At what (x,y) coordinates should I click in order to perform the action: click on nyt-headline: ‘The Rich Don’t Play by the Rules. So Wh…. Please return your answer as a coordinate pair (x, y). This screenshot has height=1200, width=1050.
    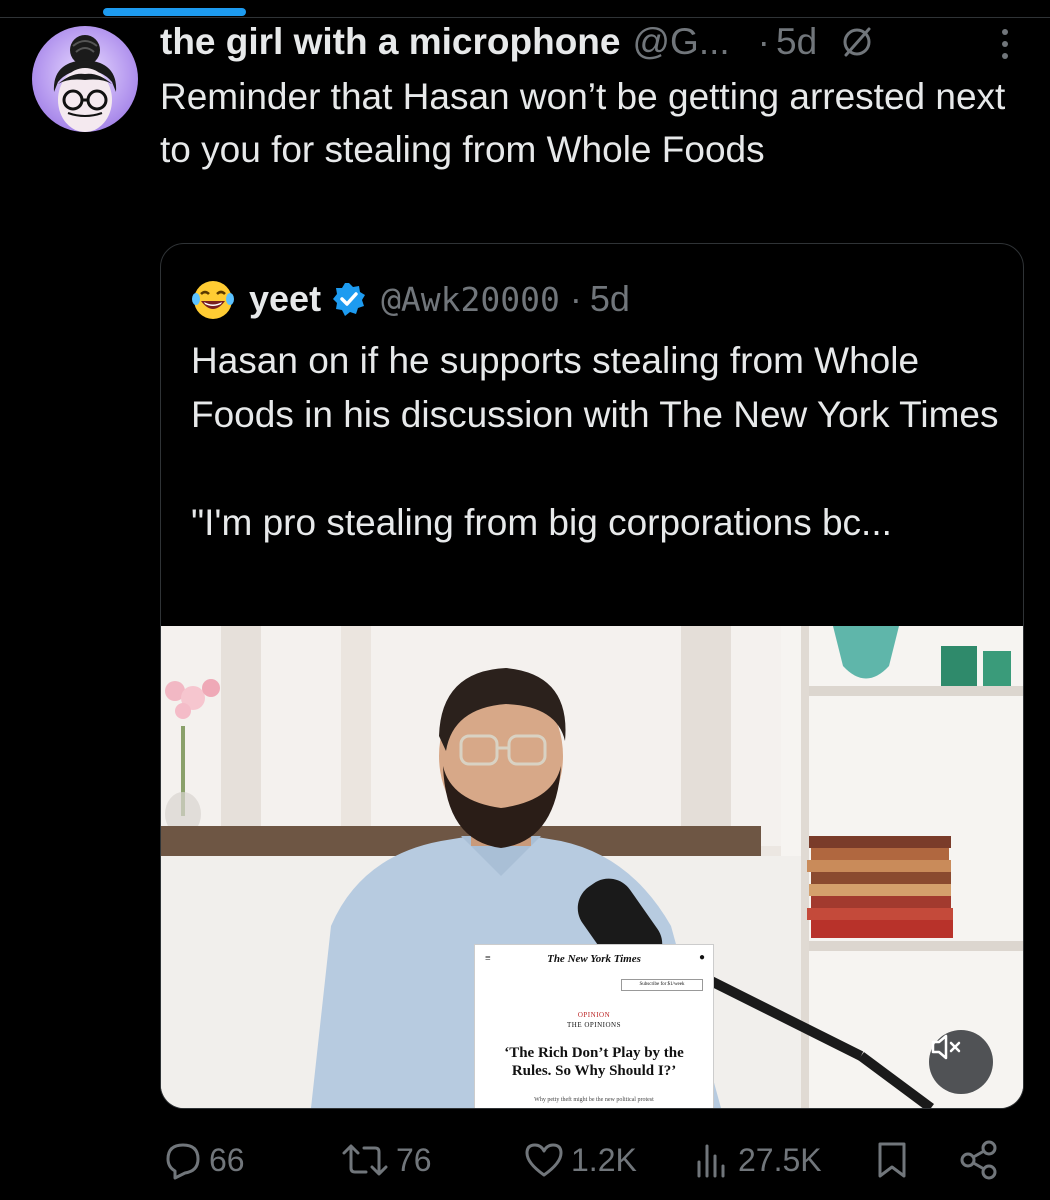
    Looking at the image, I should click on (594, 1062).